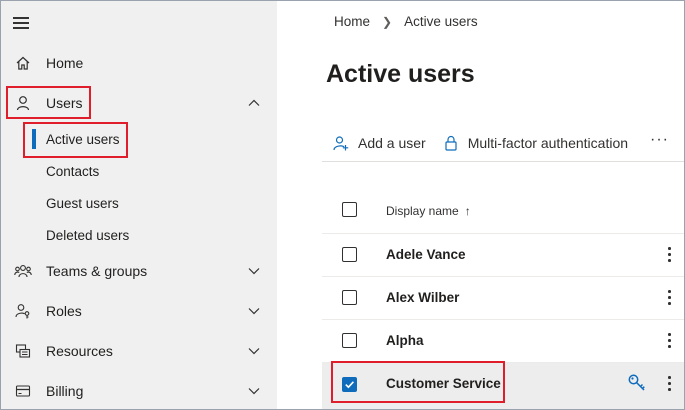 The height and width of the screenshot is (410, 685). Describe the element at coordinates (23, 391) in the screenshot. I see `credit-card-icon` at that location.